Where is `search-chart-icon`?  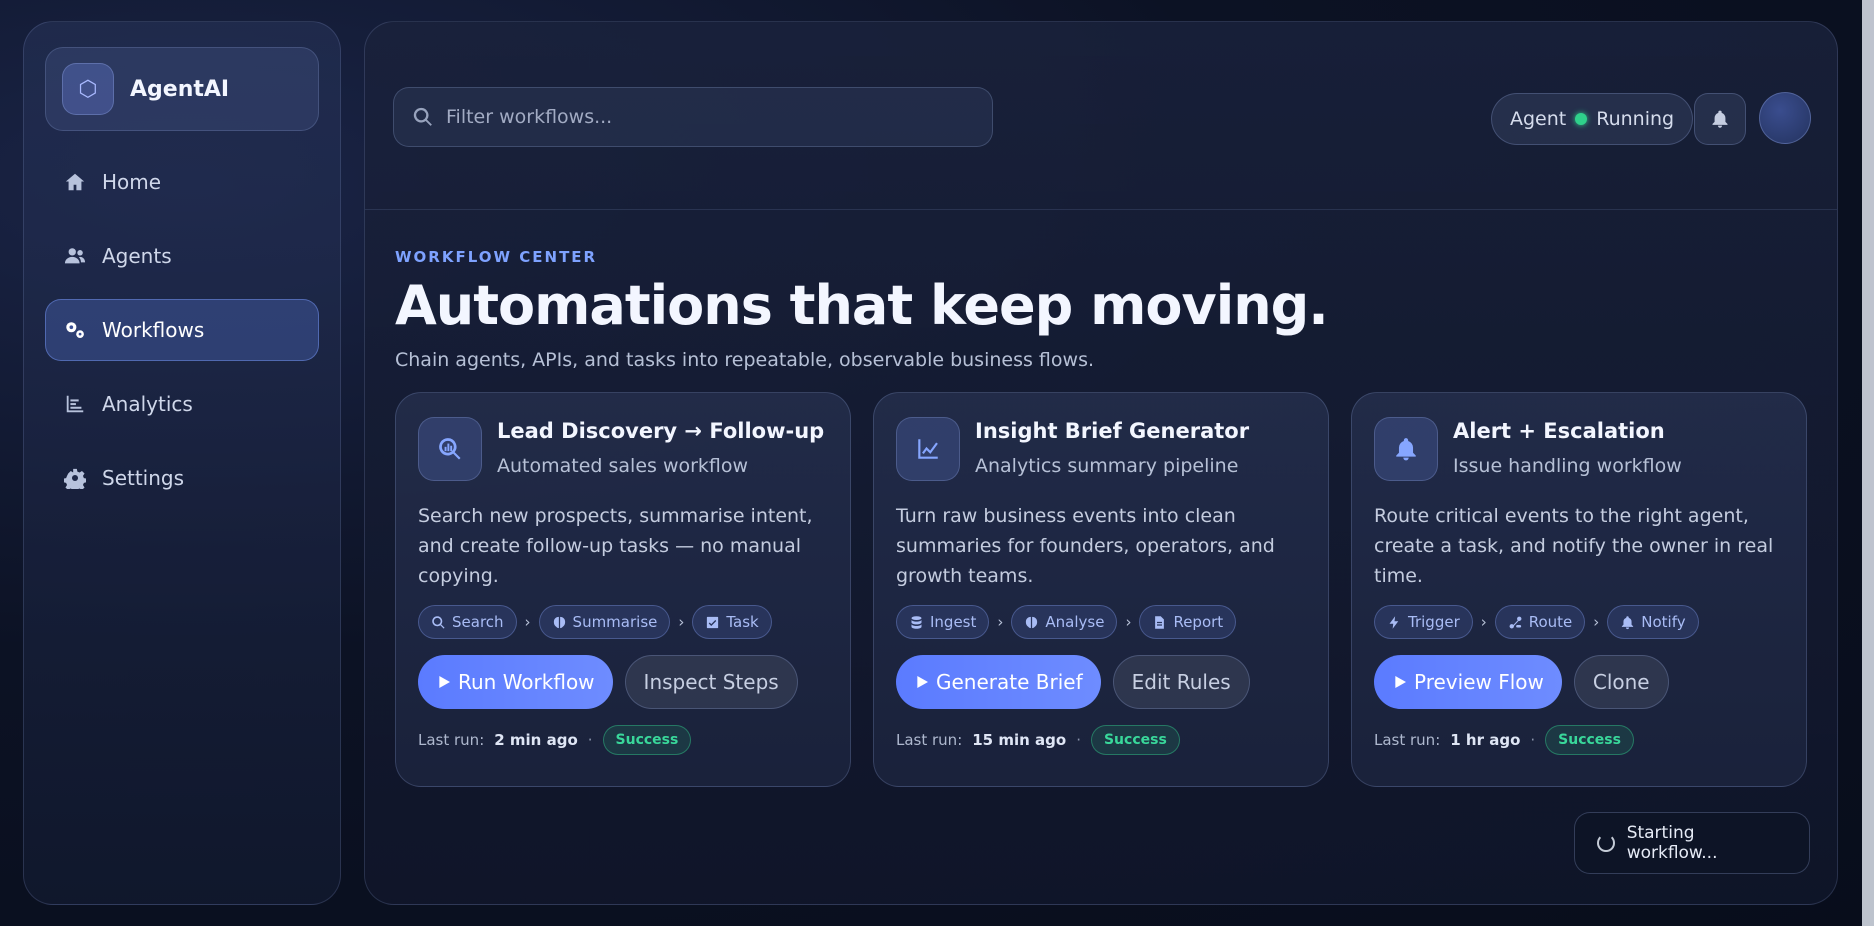
search-chart-icon is located at coordinates (450, 449).